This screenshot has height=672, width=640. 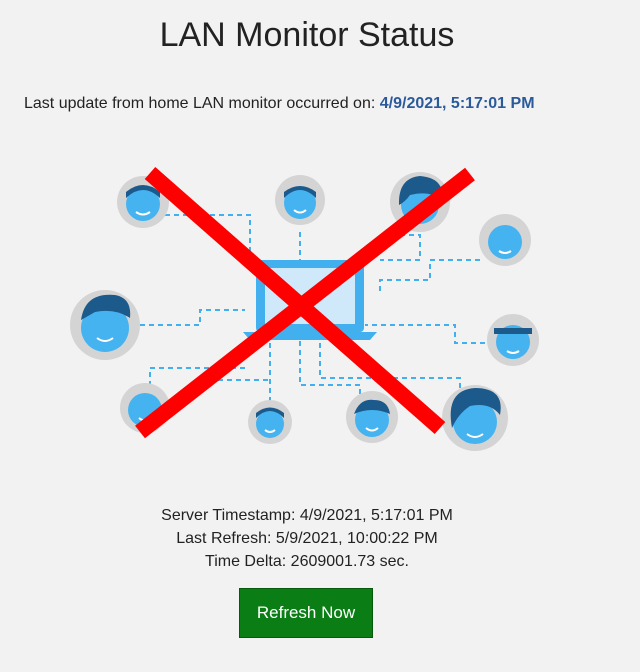 What do you see at coordinates (307, 561) in the screenshot?
I see `time-delta: Time Delta: 2609001.73 sec.` at bounding box center [307, 561].